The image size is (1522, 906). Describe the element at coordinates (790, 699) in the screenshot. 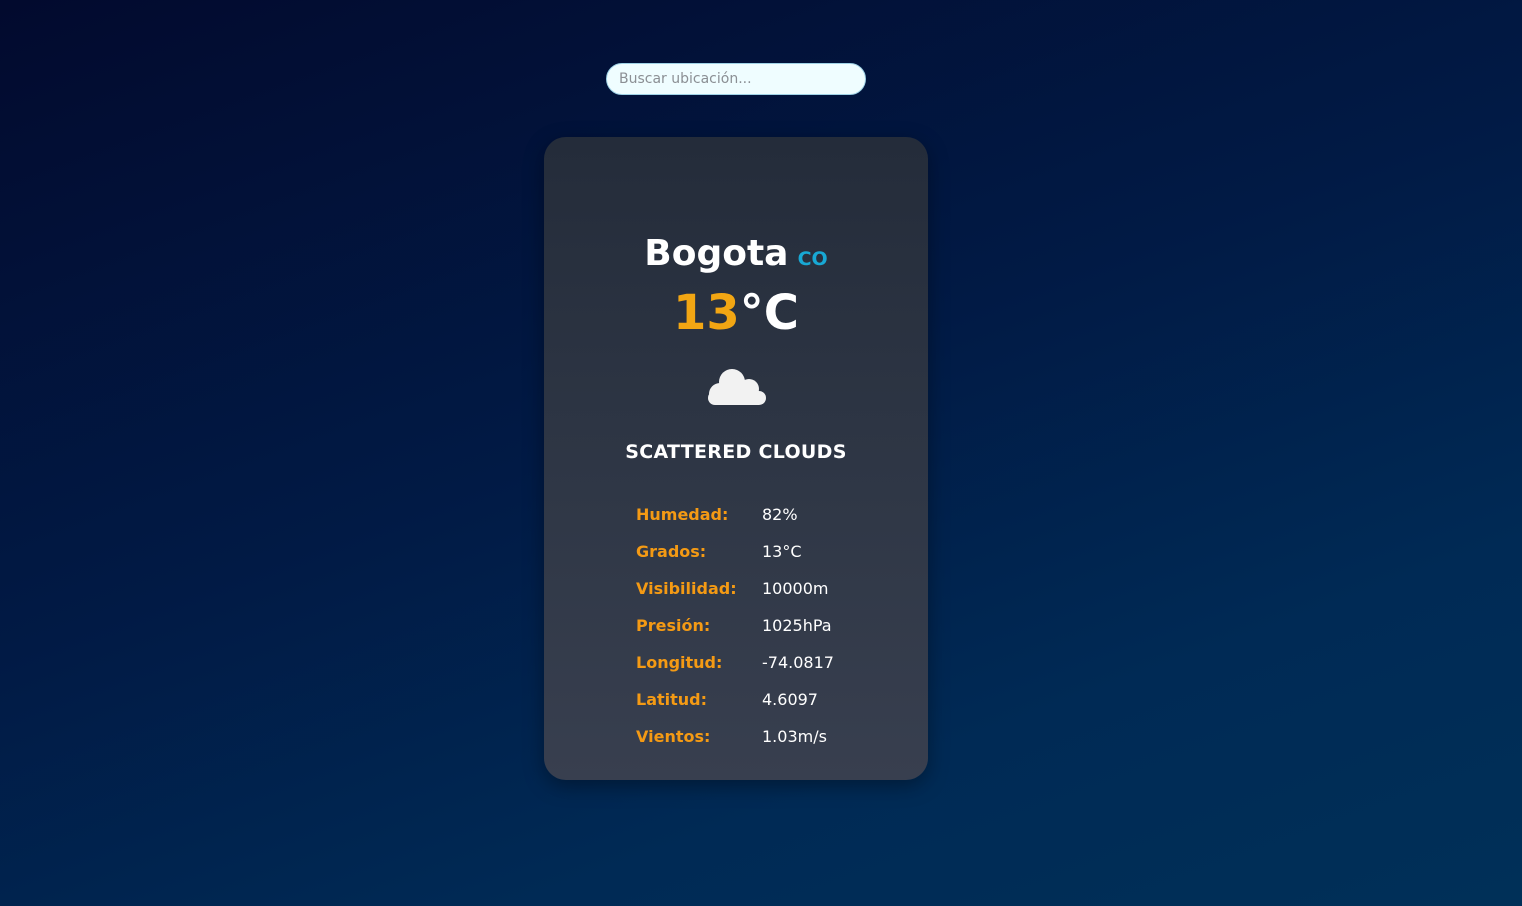

I see `detail-value: 4.6097` at that location.